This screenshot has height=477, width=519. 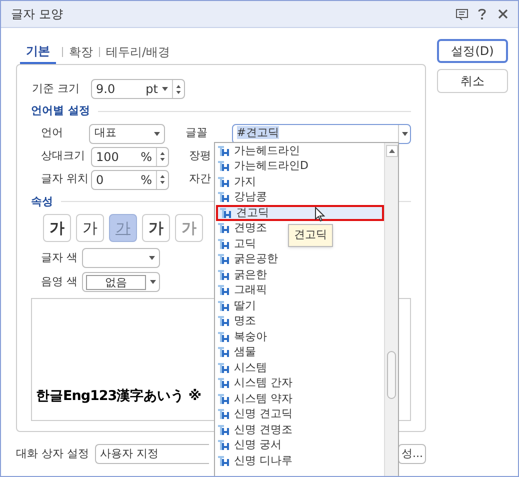 I want to click on text-color-dropdown, so click(x=121, y=258).